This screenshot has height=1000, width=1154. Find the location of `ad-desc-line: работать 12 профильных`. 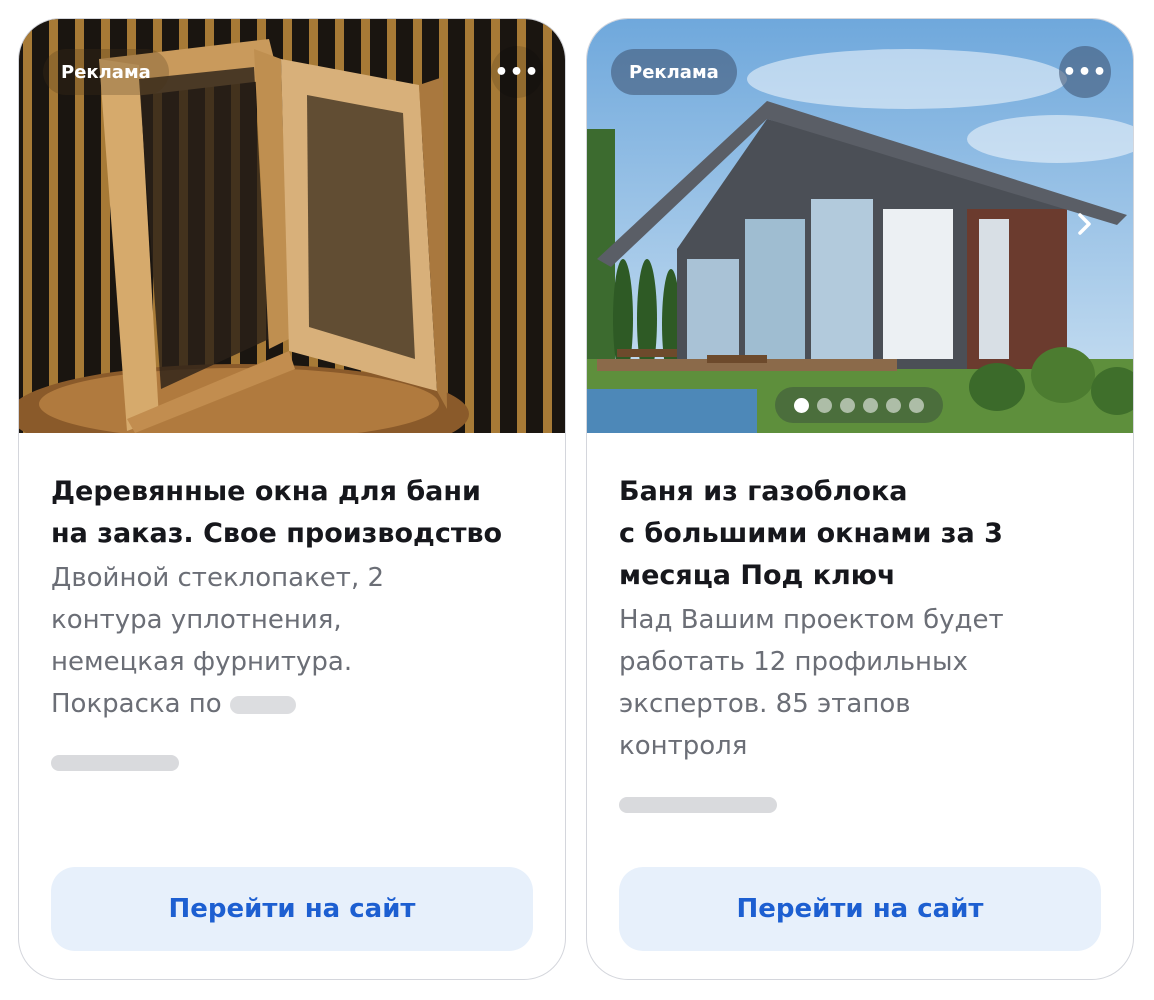

ad-desc-line: работать 12 профильных is located at coordinates (793, 662).